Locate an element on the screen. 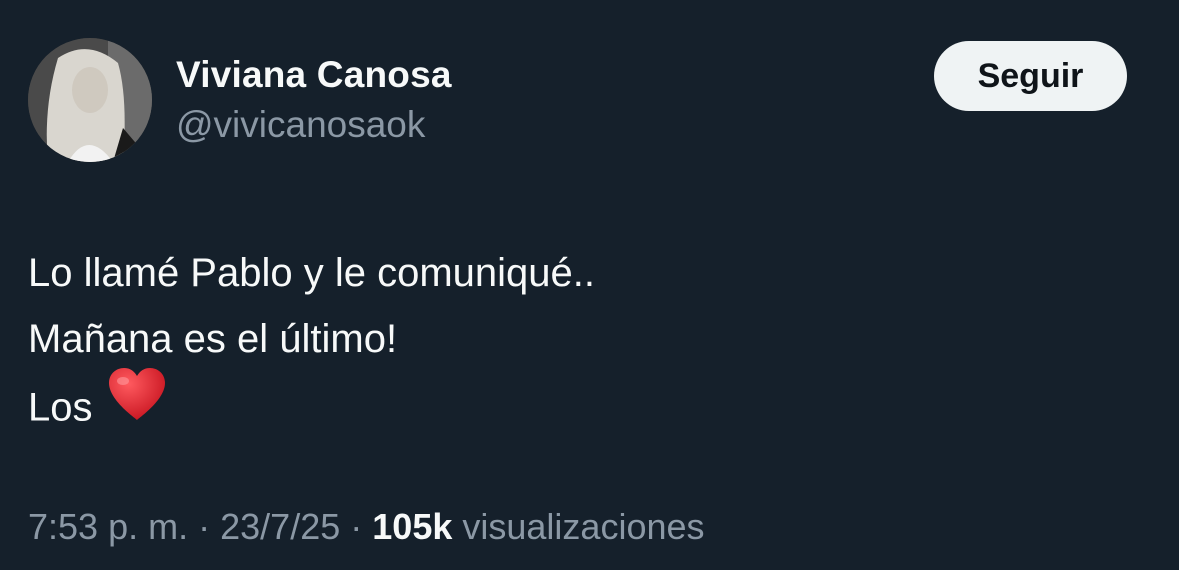 The image size is (1179, 570). tweet-line: Mañana es el último! is located at coordinates (213, 339).